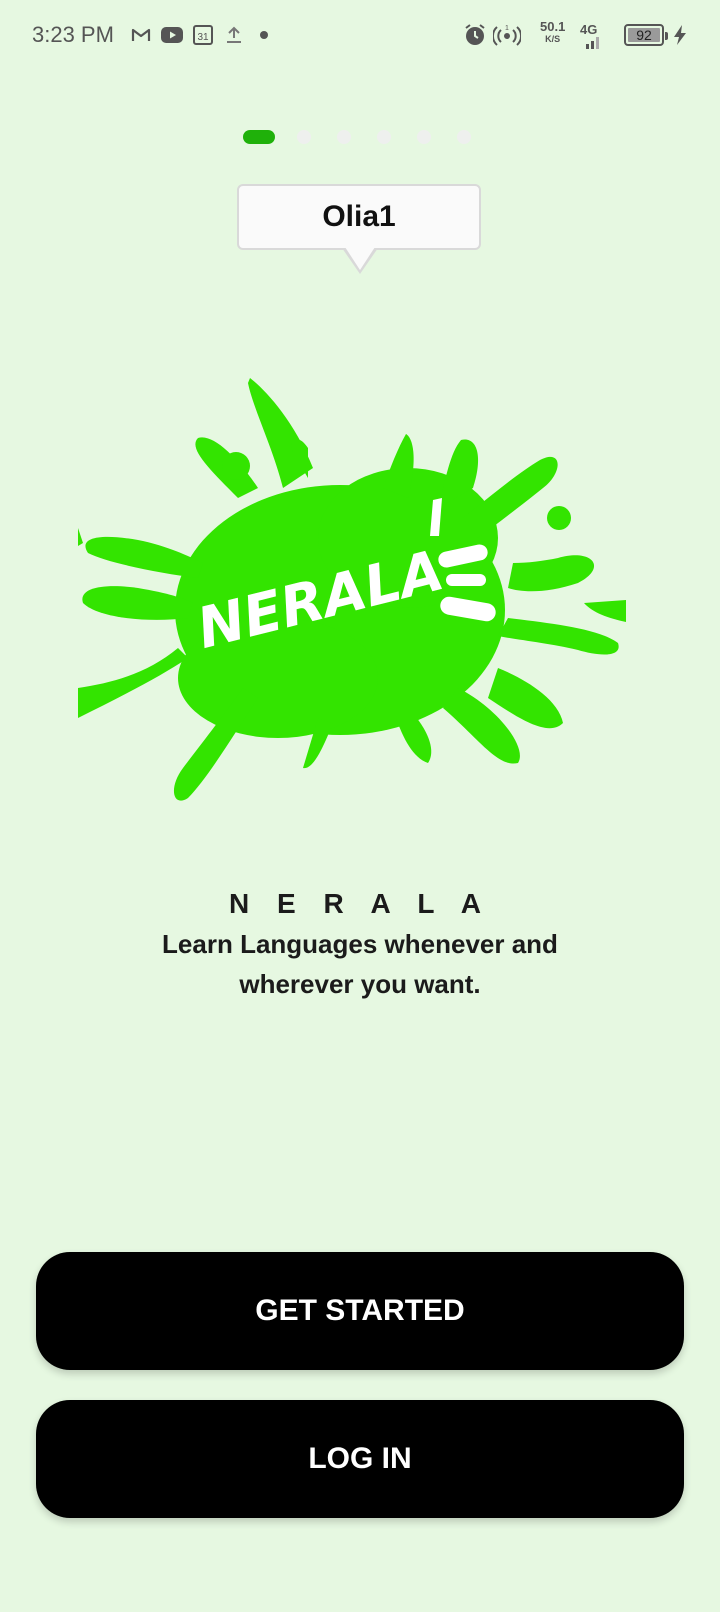 The height and width of the screenshot is (1612, 720). What do you see at coordinates (553, 31) in the screenshot?
I see `net-speed: 50.1 K/S` at bounding box center [553, 31].